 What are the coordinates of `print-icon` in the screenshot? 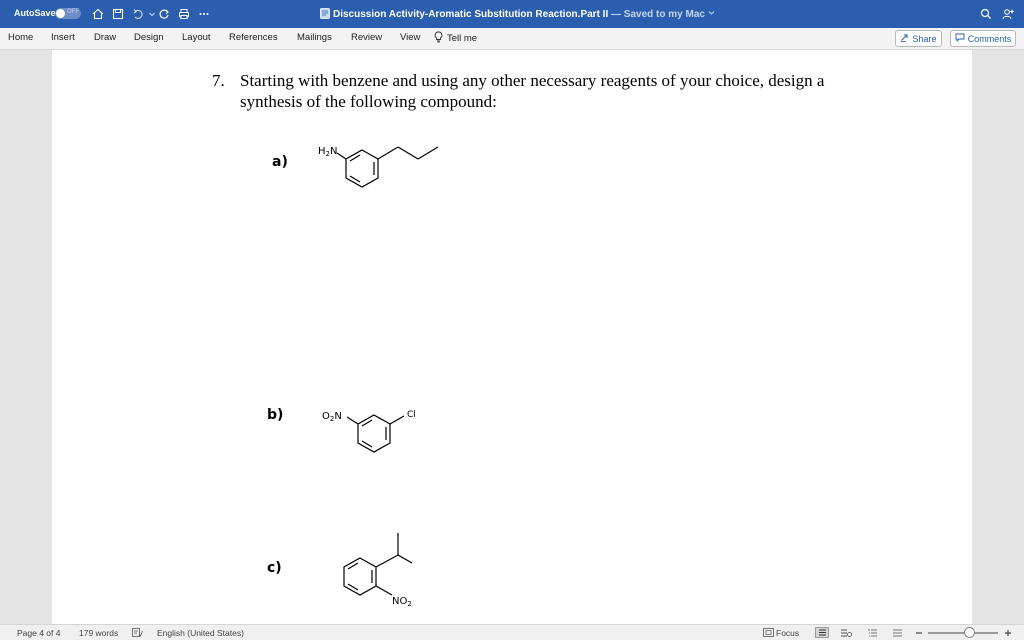 It's located at (184, 14).